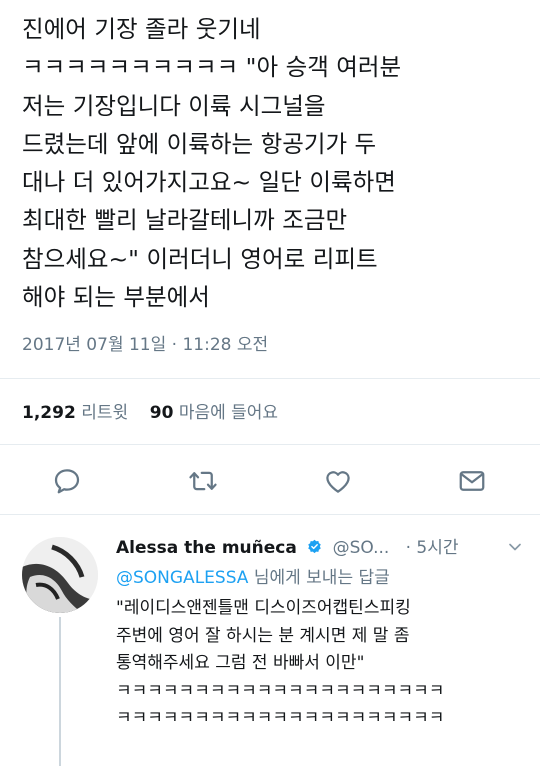  What do you see at coordinates (182, 578) in the screenshot?
I see `mention-link: @SONGALESSA` at bounding box center [182, 578].